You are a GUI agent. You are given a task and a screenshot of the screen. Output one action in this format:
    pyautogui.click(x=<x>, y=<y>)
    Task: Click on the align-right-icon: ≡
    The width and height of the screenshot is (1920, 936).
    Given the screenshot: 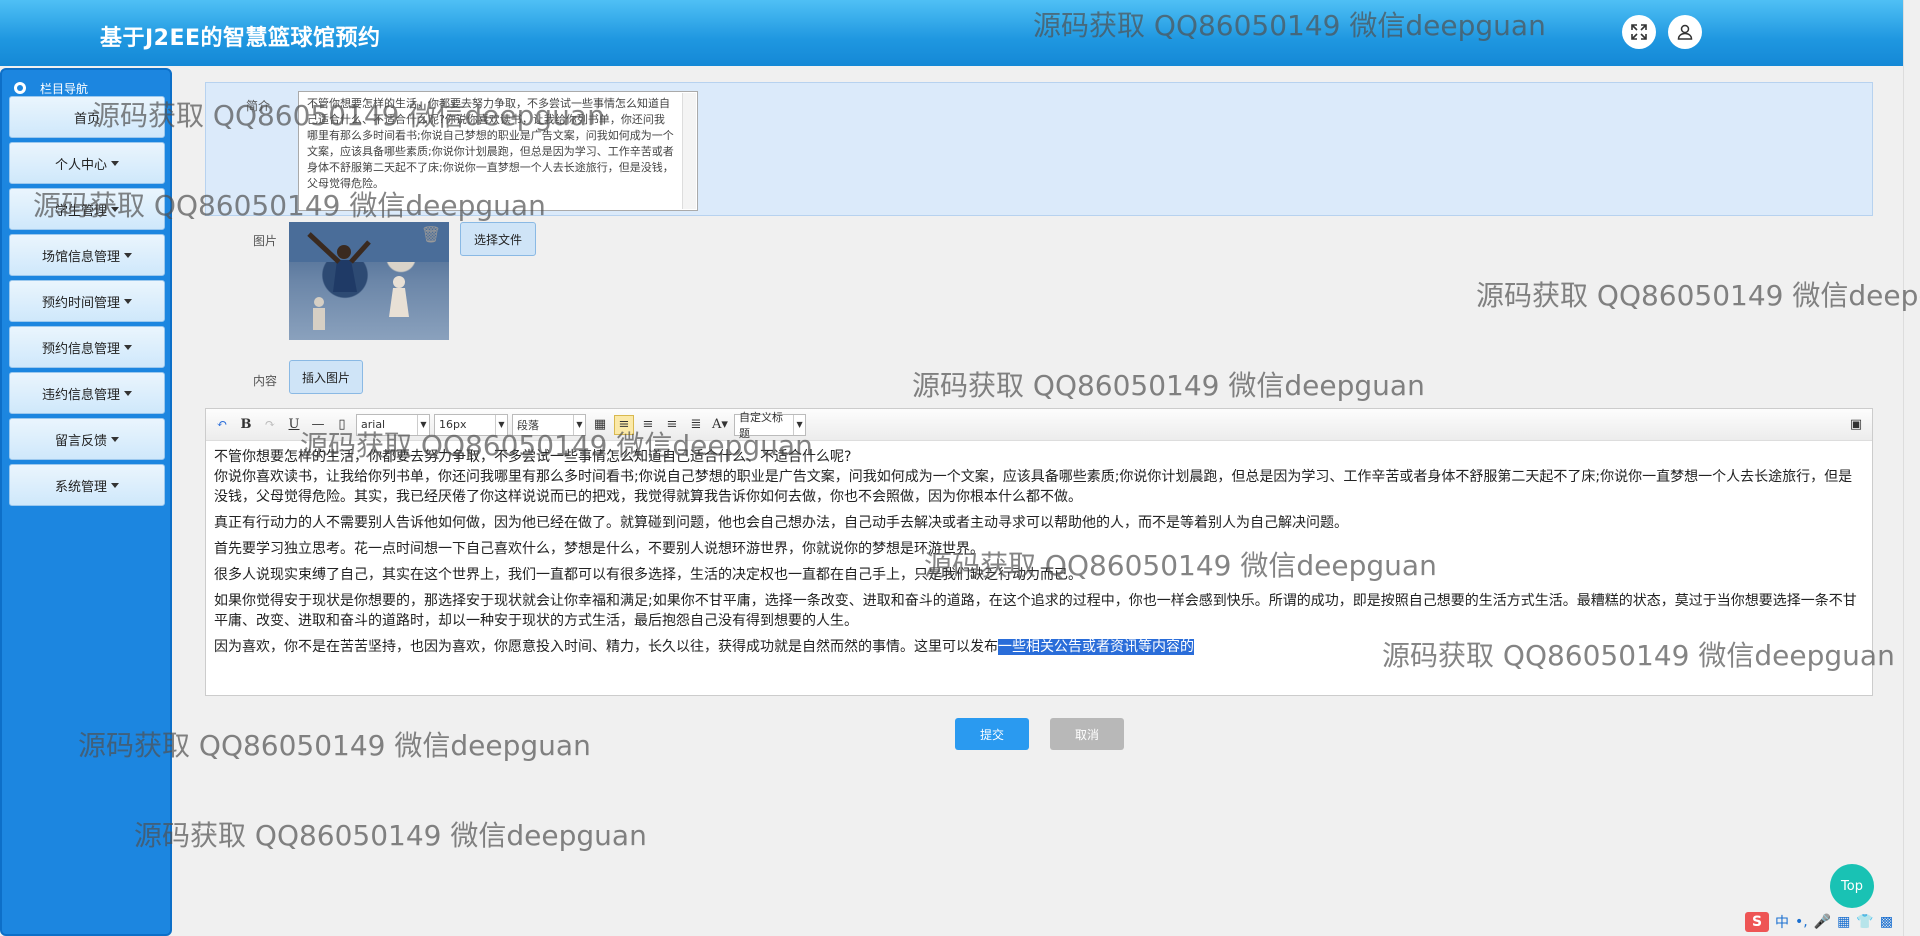 What is the action you would take?
    pyautogui.click(x=648, y=425)
    